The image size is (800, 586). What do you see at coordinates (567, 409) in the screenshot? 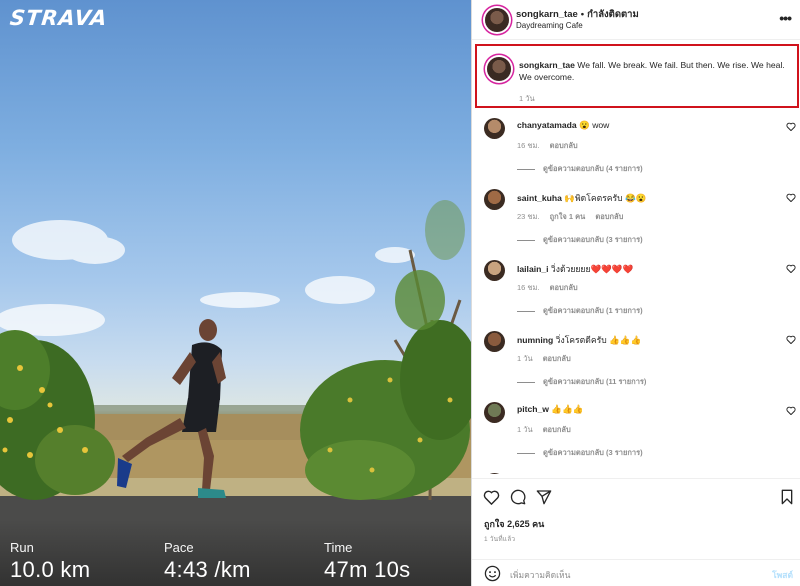
I see `comment-text: 👍👍👍` at bounding box center [567, 409].